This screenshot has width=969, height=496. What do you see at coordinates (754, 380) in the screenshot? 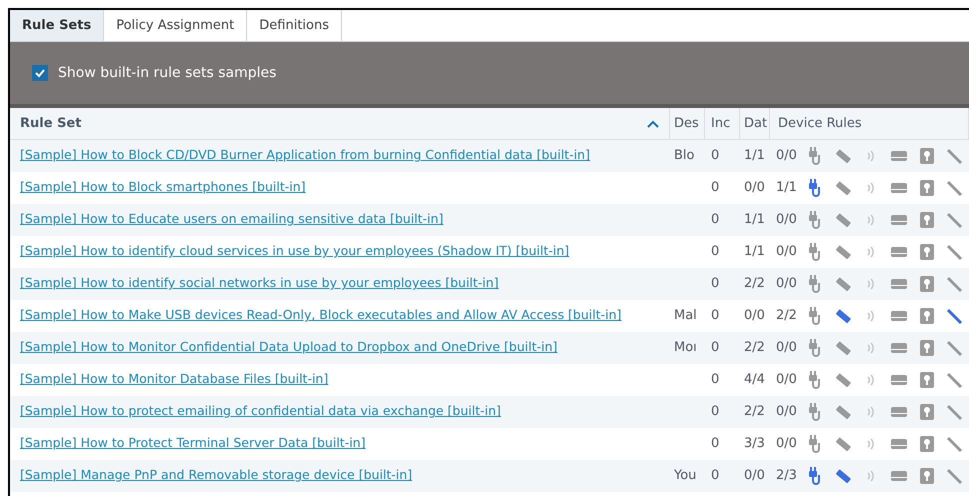
I see `table-cell: 4/4` at bounding box center [754, 380].